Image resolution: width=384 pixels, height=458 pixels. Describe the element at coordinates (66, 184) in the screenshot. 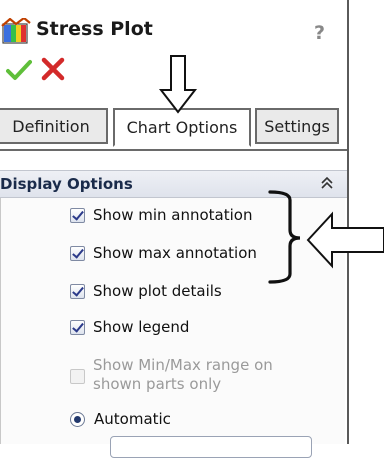

I see `display-options-title: Display Options` at that location.